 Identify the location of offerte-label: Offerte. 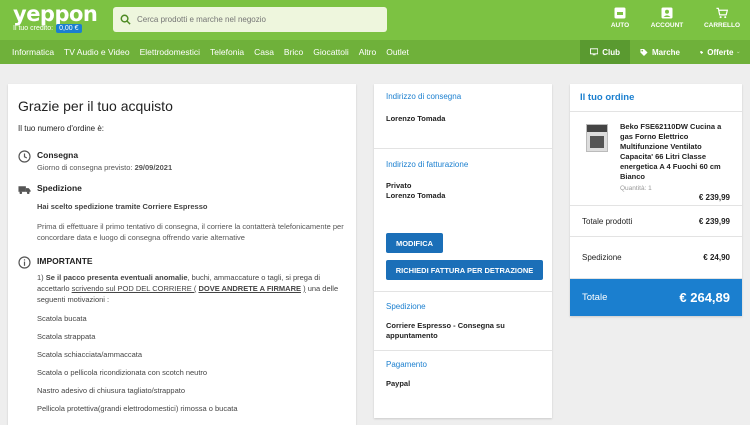
(720, 52).